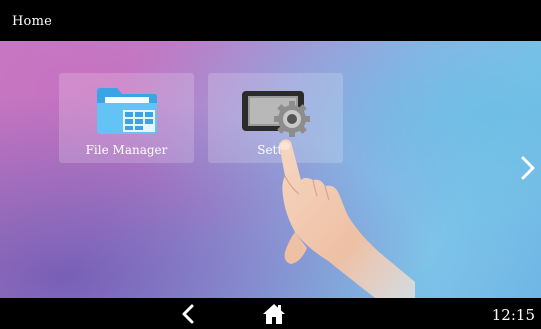 This screenshot has height=329, width=541. I want to click on title-bar: Home, so click(270, 20).